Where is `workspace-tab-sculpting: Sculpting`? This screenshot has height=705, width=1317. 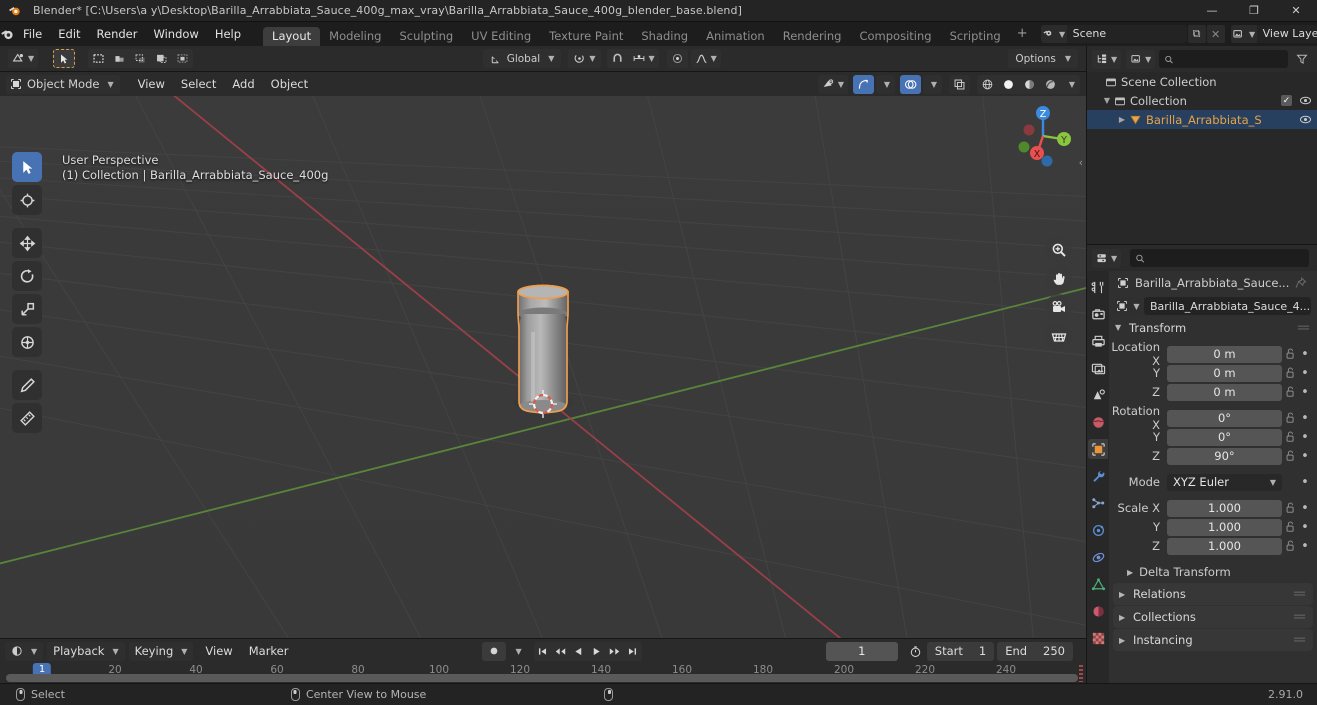 workspace-tab-sculpting: Sculpting is located at coordinates (426, 36).